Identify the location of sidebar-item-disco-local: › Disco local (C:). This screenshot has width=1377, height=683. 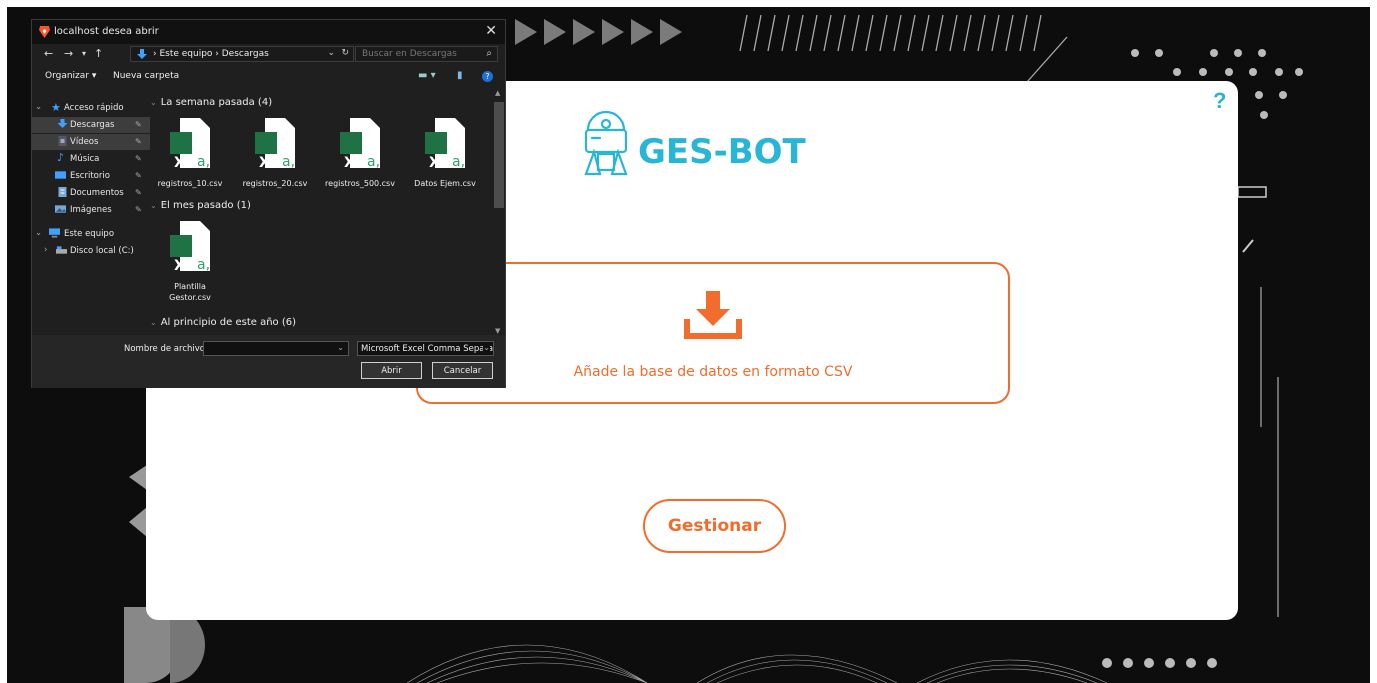
(91, 251).